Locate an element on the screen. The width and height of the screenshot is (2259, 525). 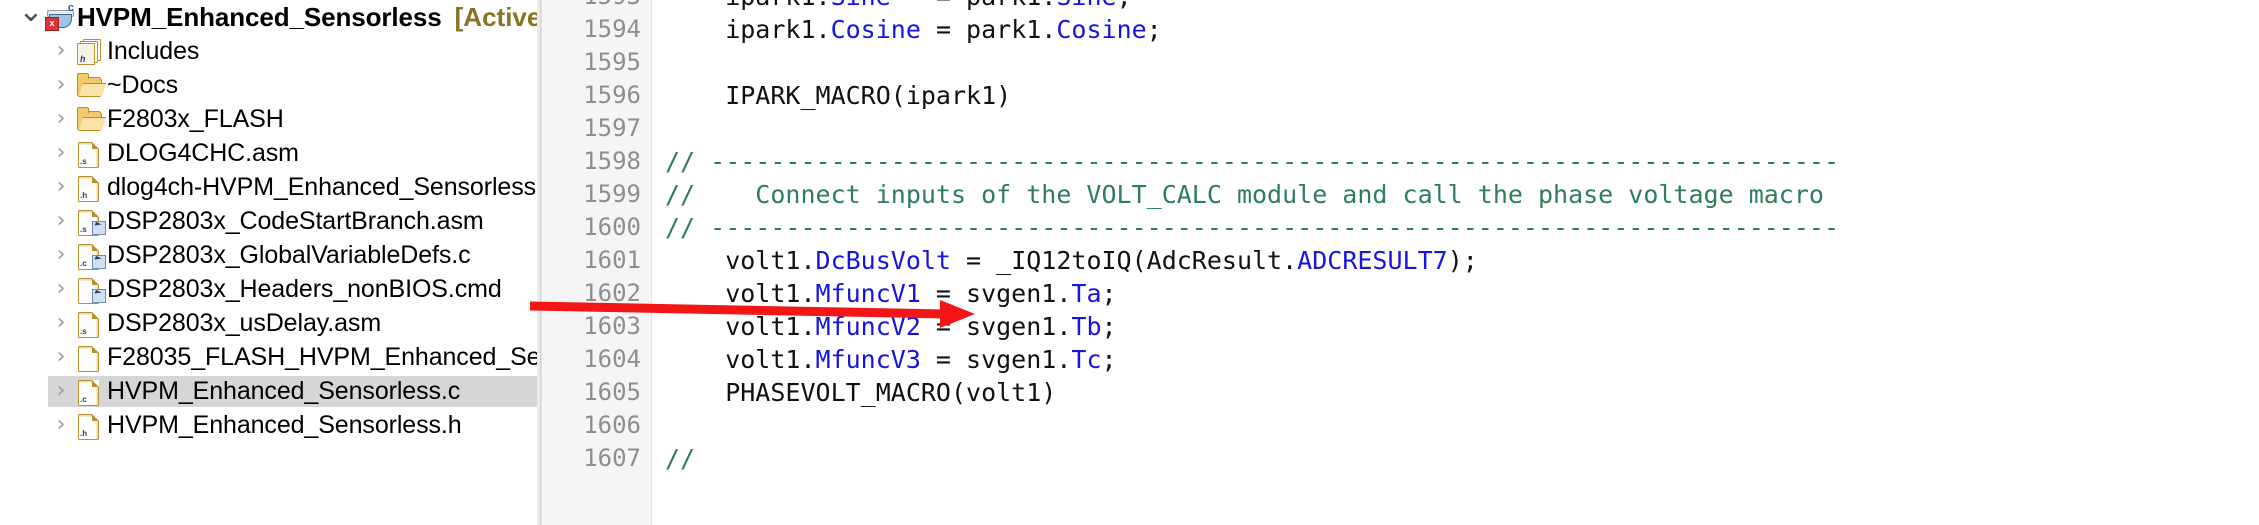
tree-item: › .h dlog4ch-HVPM_Enhanced_Sensorless.h is located at coordinates (268, 187).